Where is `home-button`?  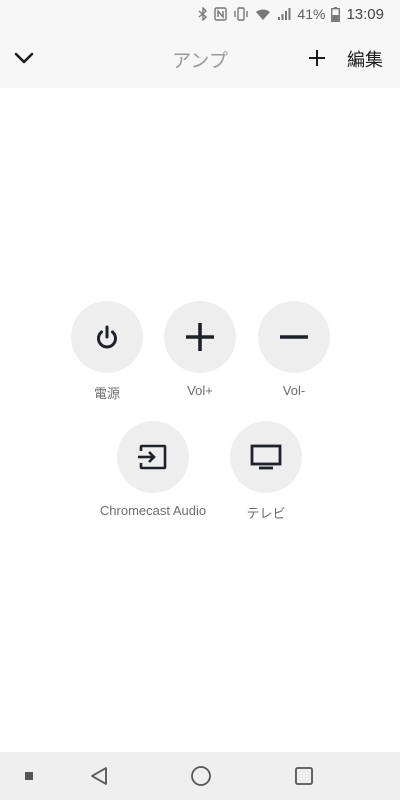 home-button is located at coordinates (201, 776).